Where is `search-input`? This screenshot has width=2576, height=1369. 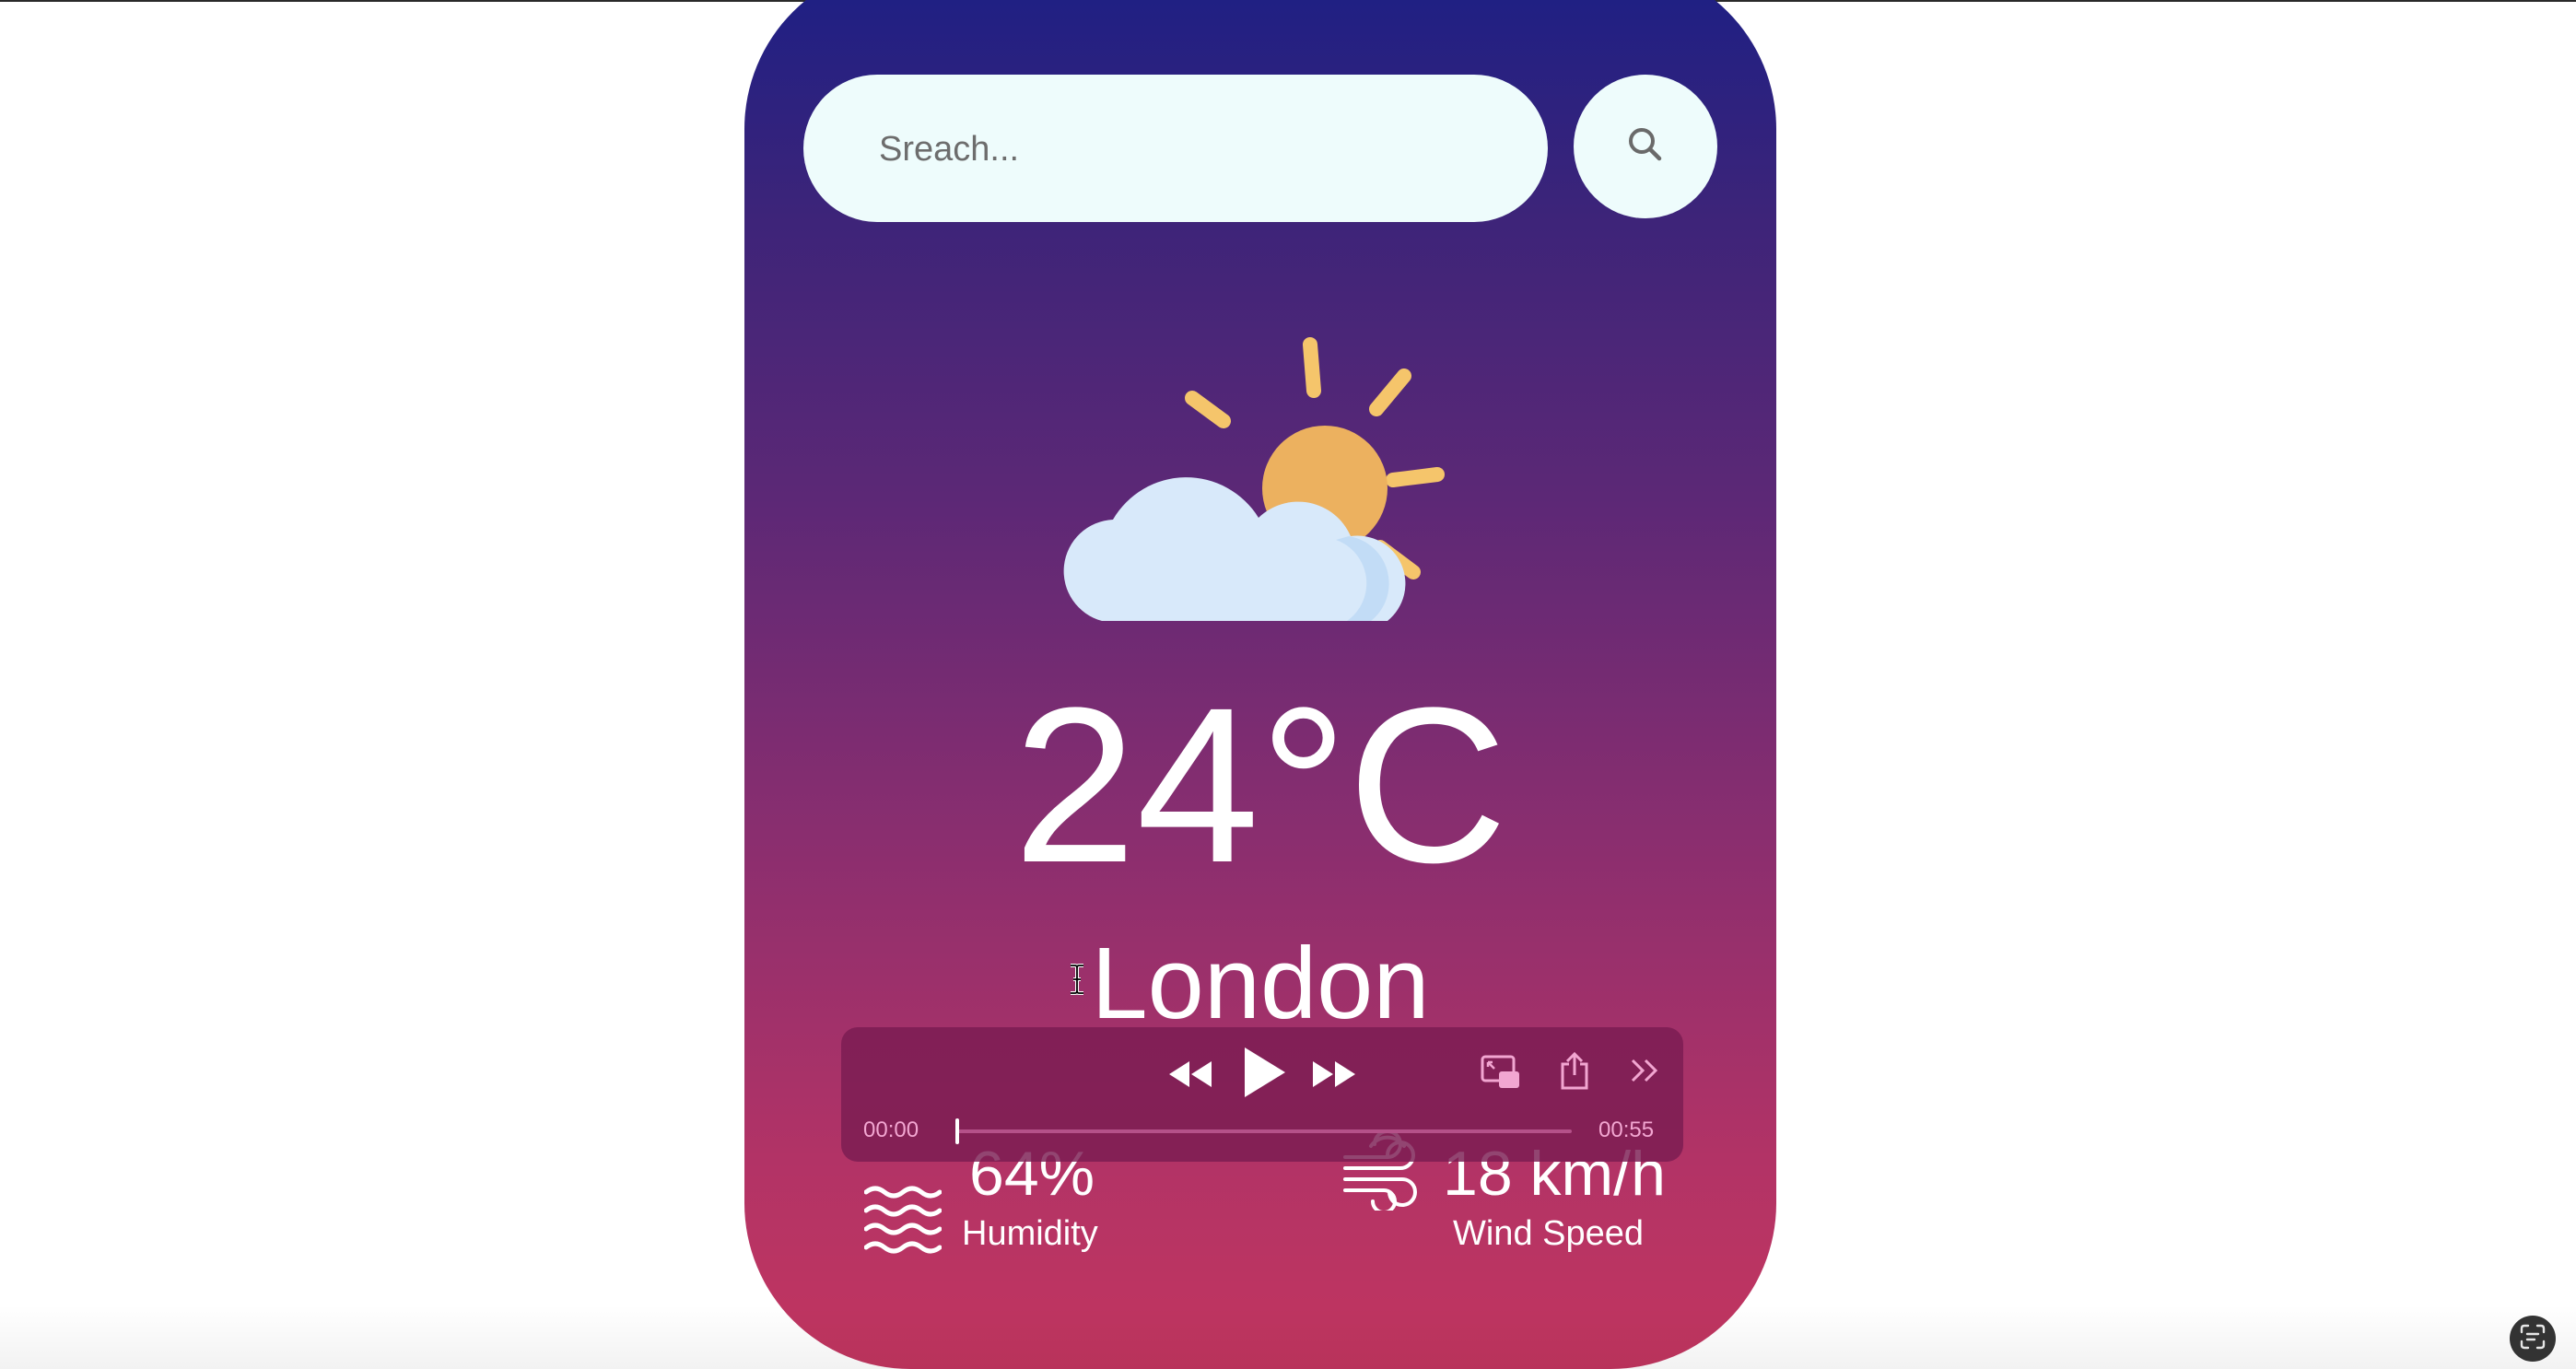
search-input is located at coordinates (1192, 149).